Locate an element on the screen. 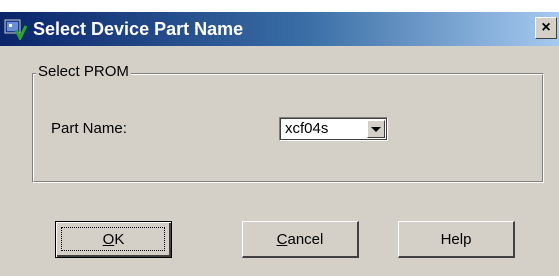  top-strip is located at coordinates (279, 6).